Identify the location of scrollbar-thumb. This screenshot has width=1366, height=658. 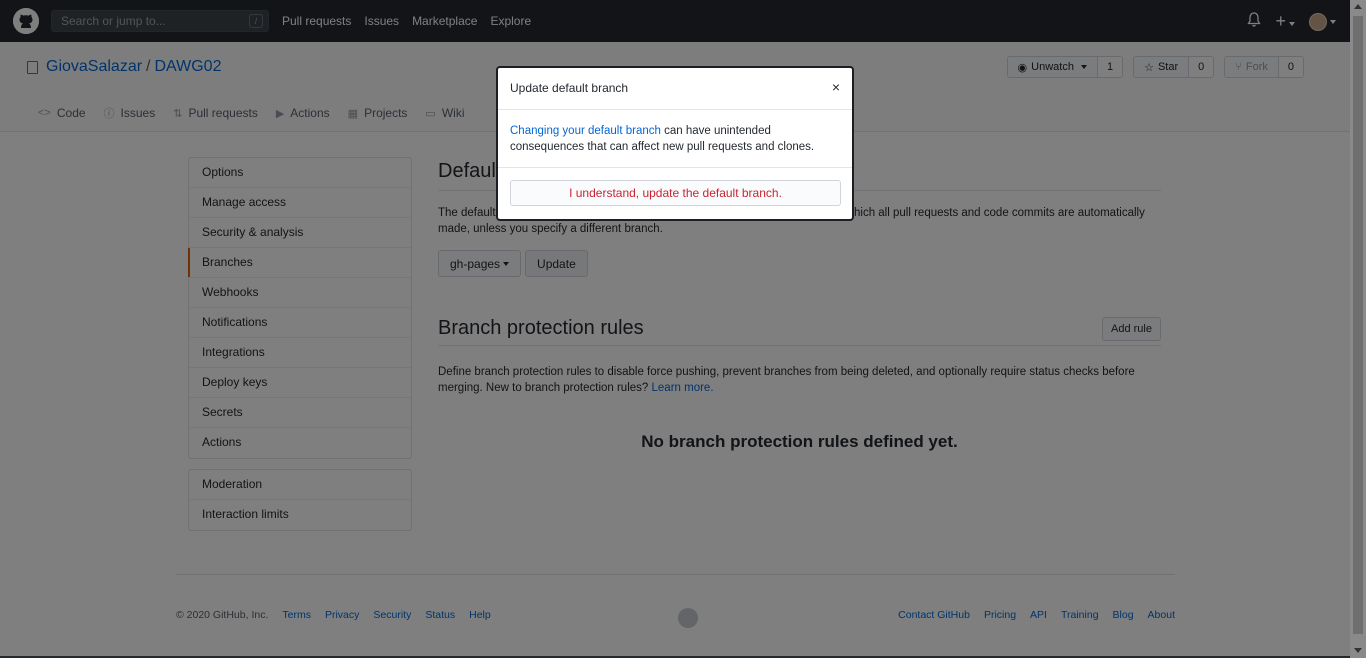
(1358, 325).